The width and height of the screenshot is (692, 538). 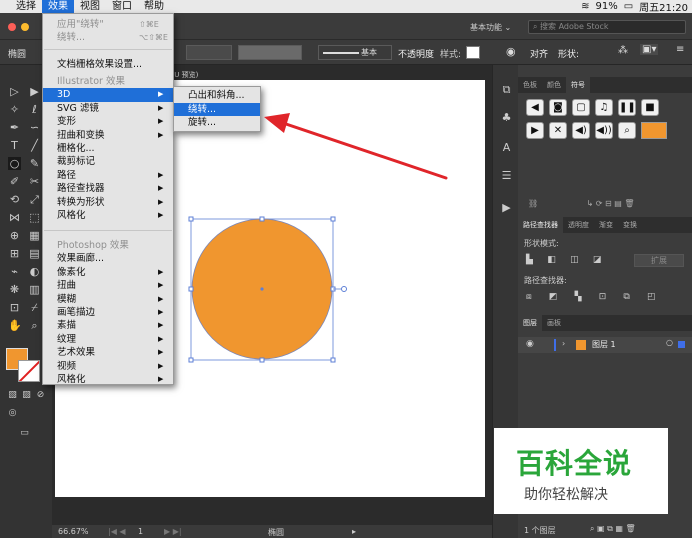 What do you see at coordinates (173, 531) in the screenshot?
I see `artboard-navigation-next: ▶ ▶|` at bounding box center [173, 531].